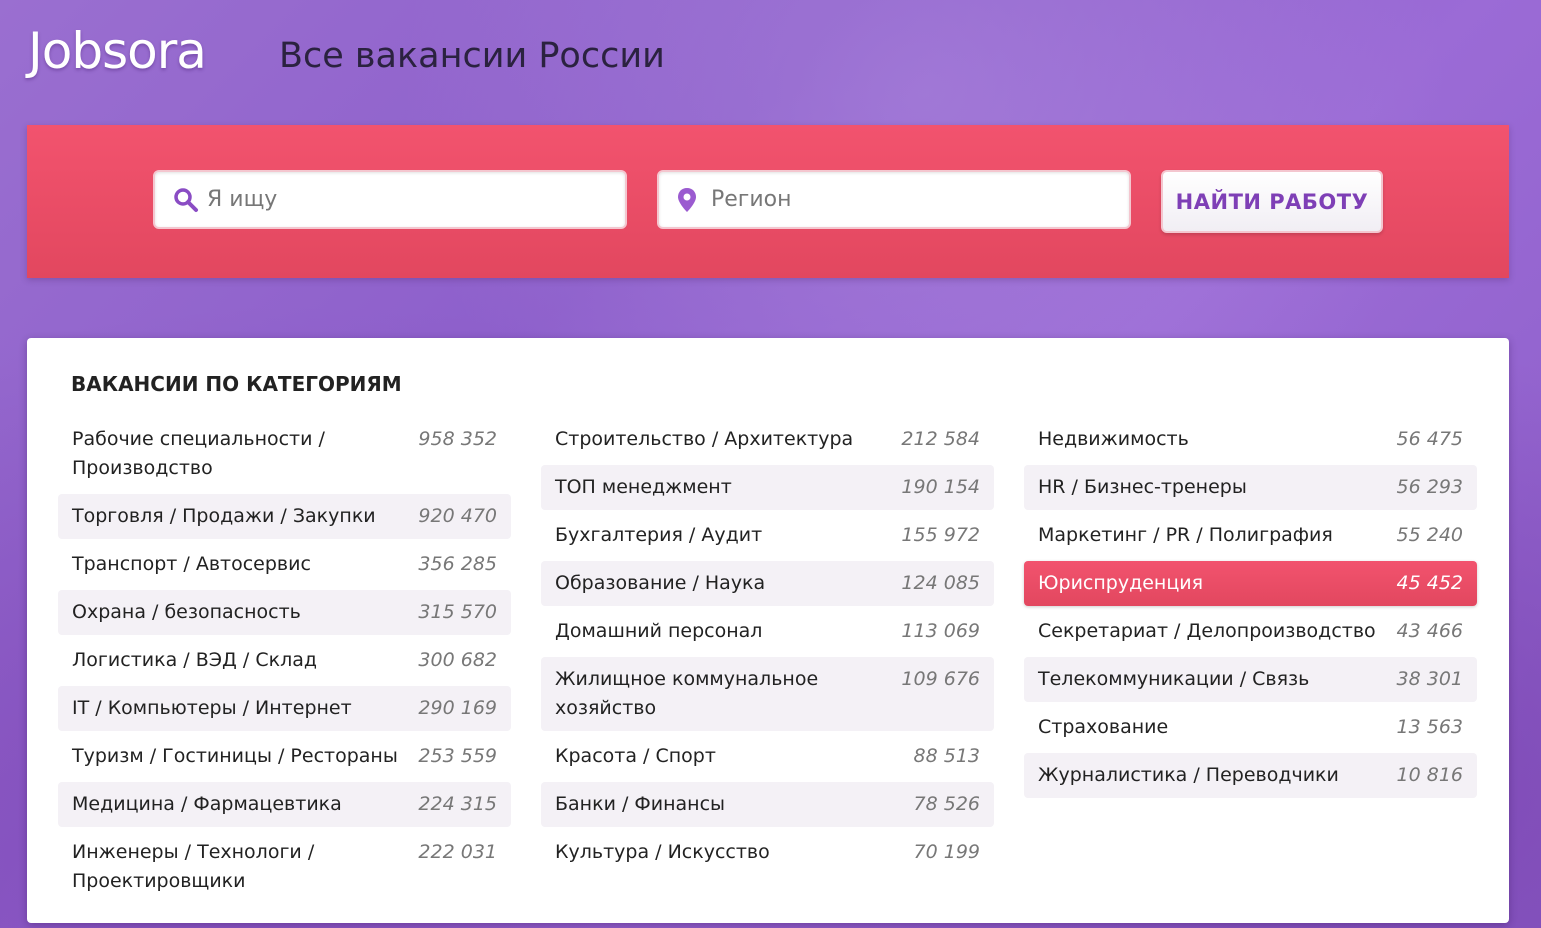 Image resolution: width=1541 pixels, height=928 pixels. What do you see at coordinates (235, 756) in the screenshot?
I see `category-name: Туризм / Гостиницы / Рестораны` at bounding box center [235, 756].